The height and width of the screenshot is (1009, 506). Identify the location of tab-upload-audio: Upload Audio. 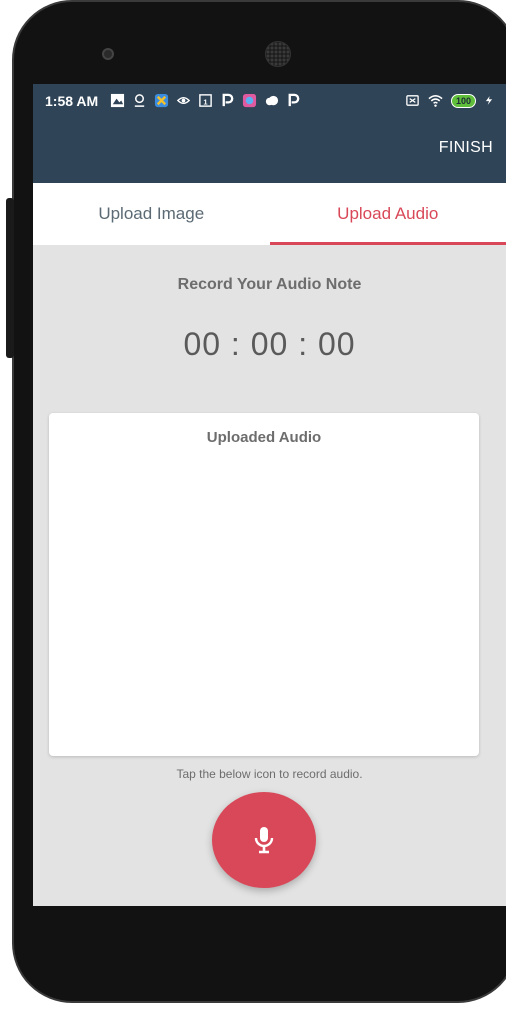
(387, 214).